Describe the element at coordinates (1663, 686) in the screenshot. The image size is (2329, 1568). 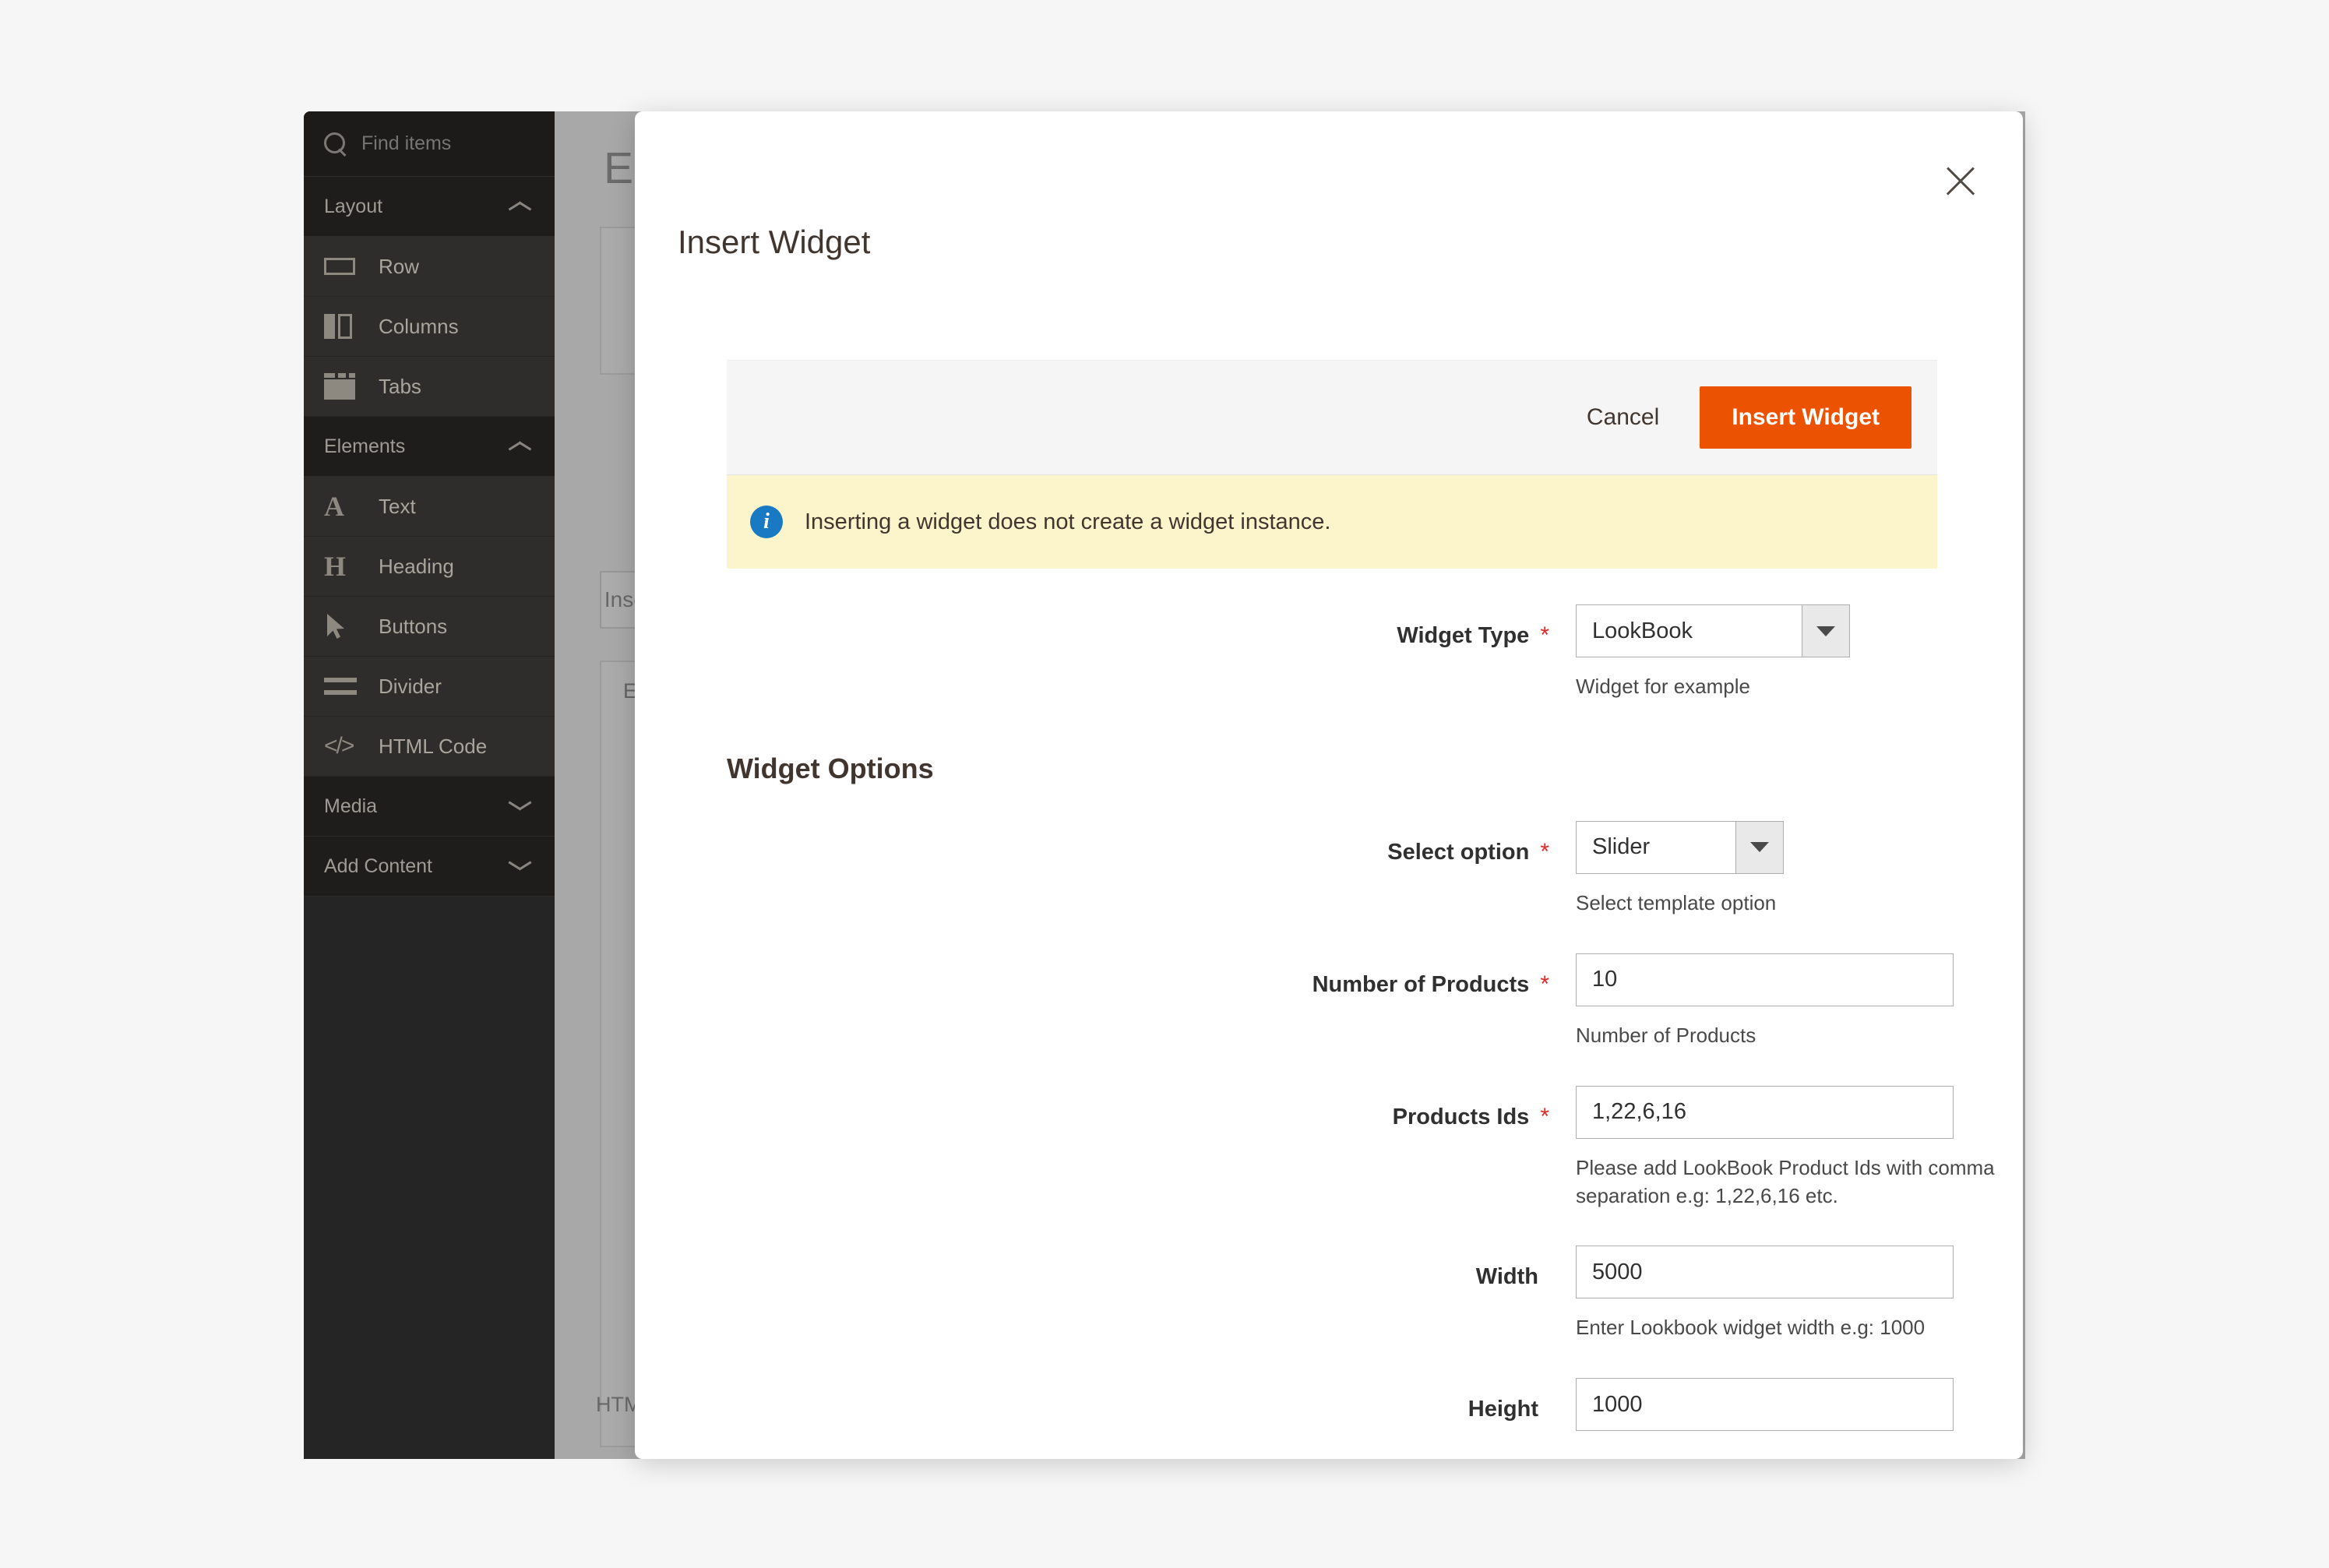
I see `field-note: Widget for example` at that location.